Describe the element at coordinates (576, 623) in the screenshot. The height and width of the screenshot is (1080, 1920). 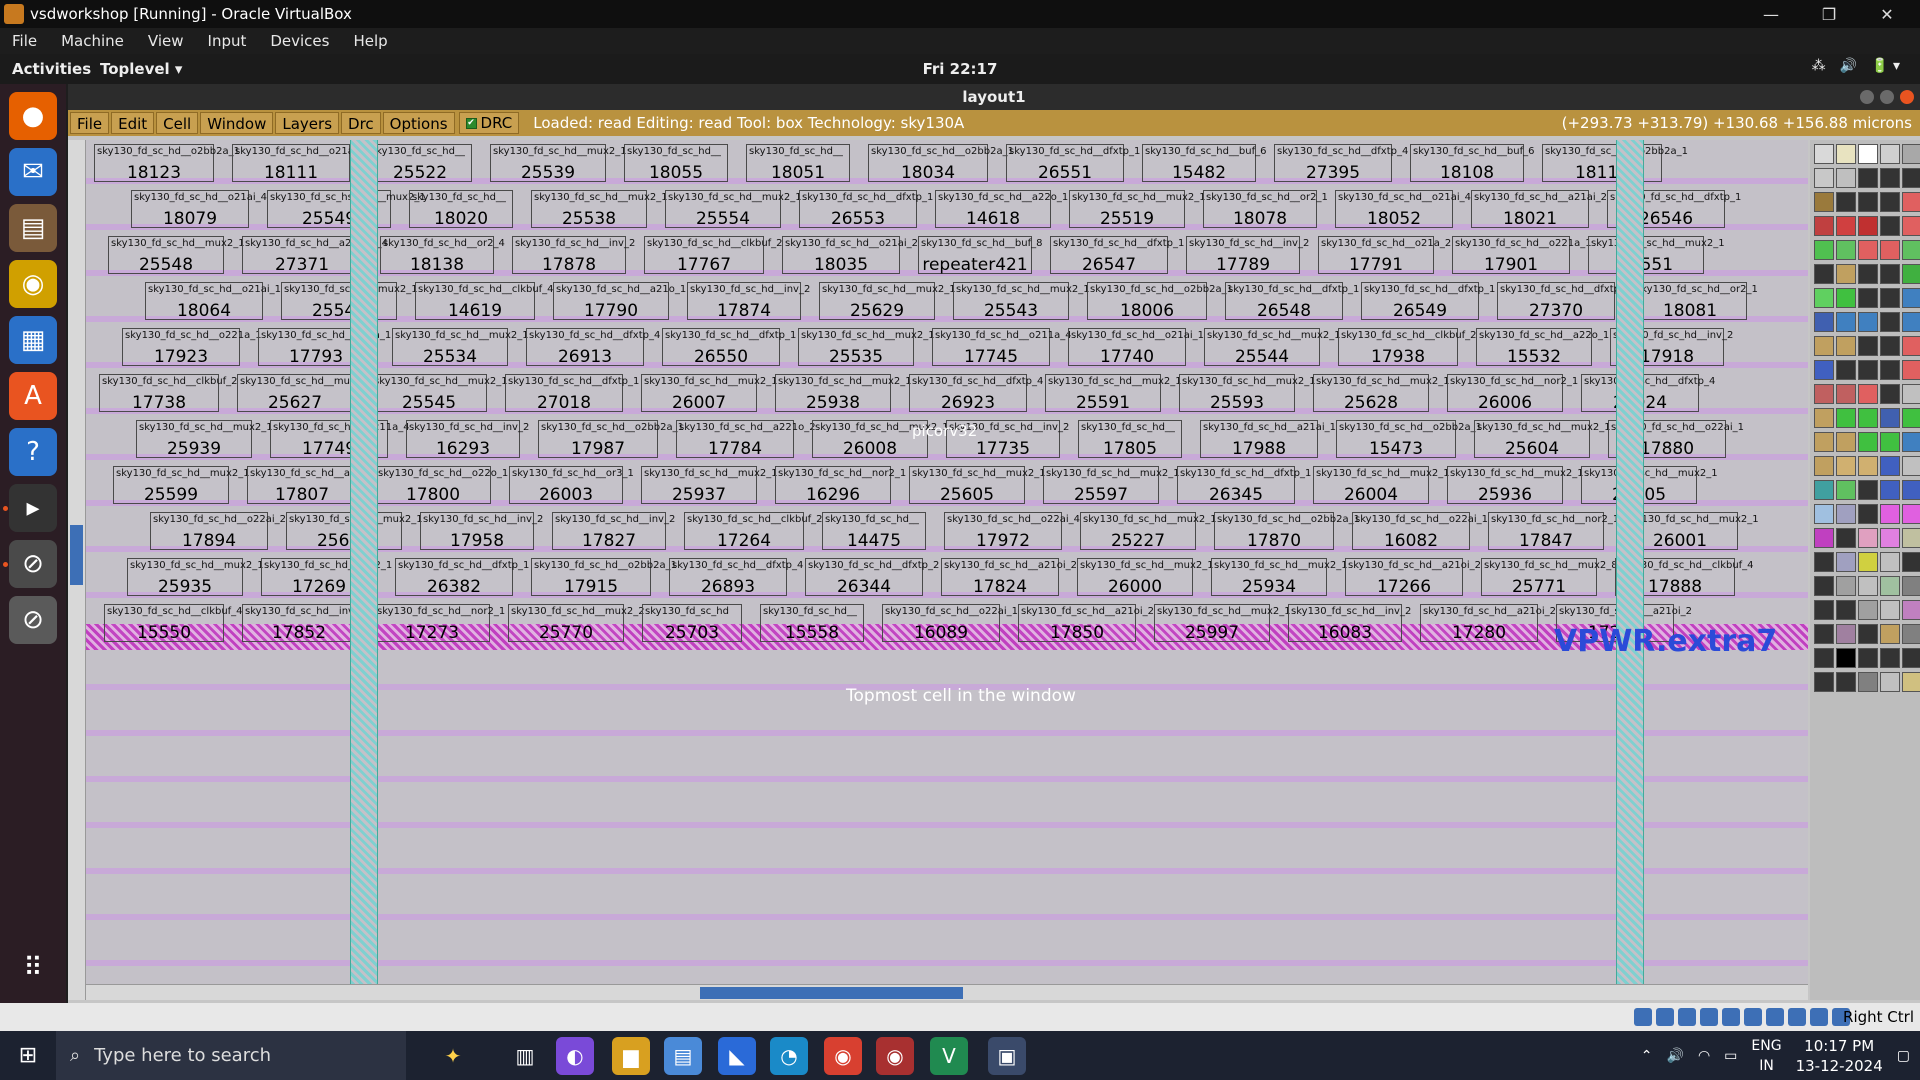
I see `standard-cell: sky130_fd_sc_hd__mux2_2 25770` at that location.